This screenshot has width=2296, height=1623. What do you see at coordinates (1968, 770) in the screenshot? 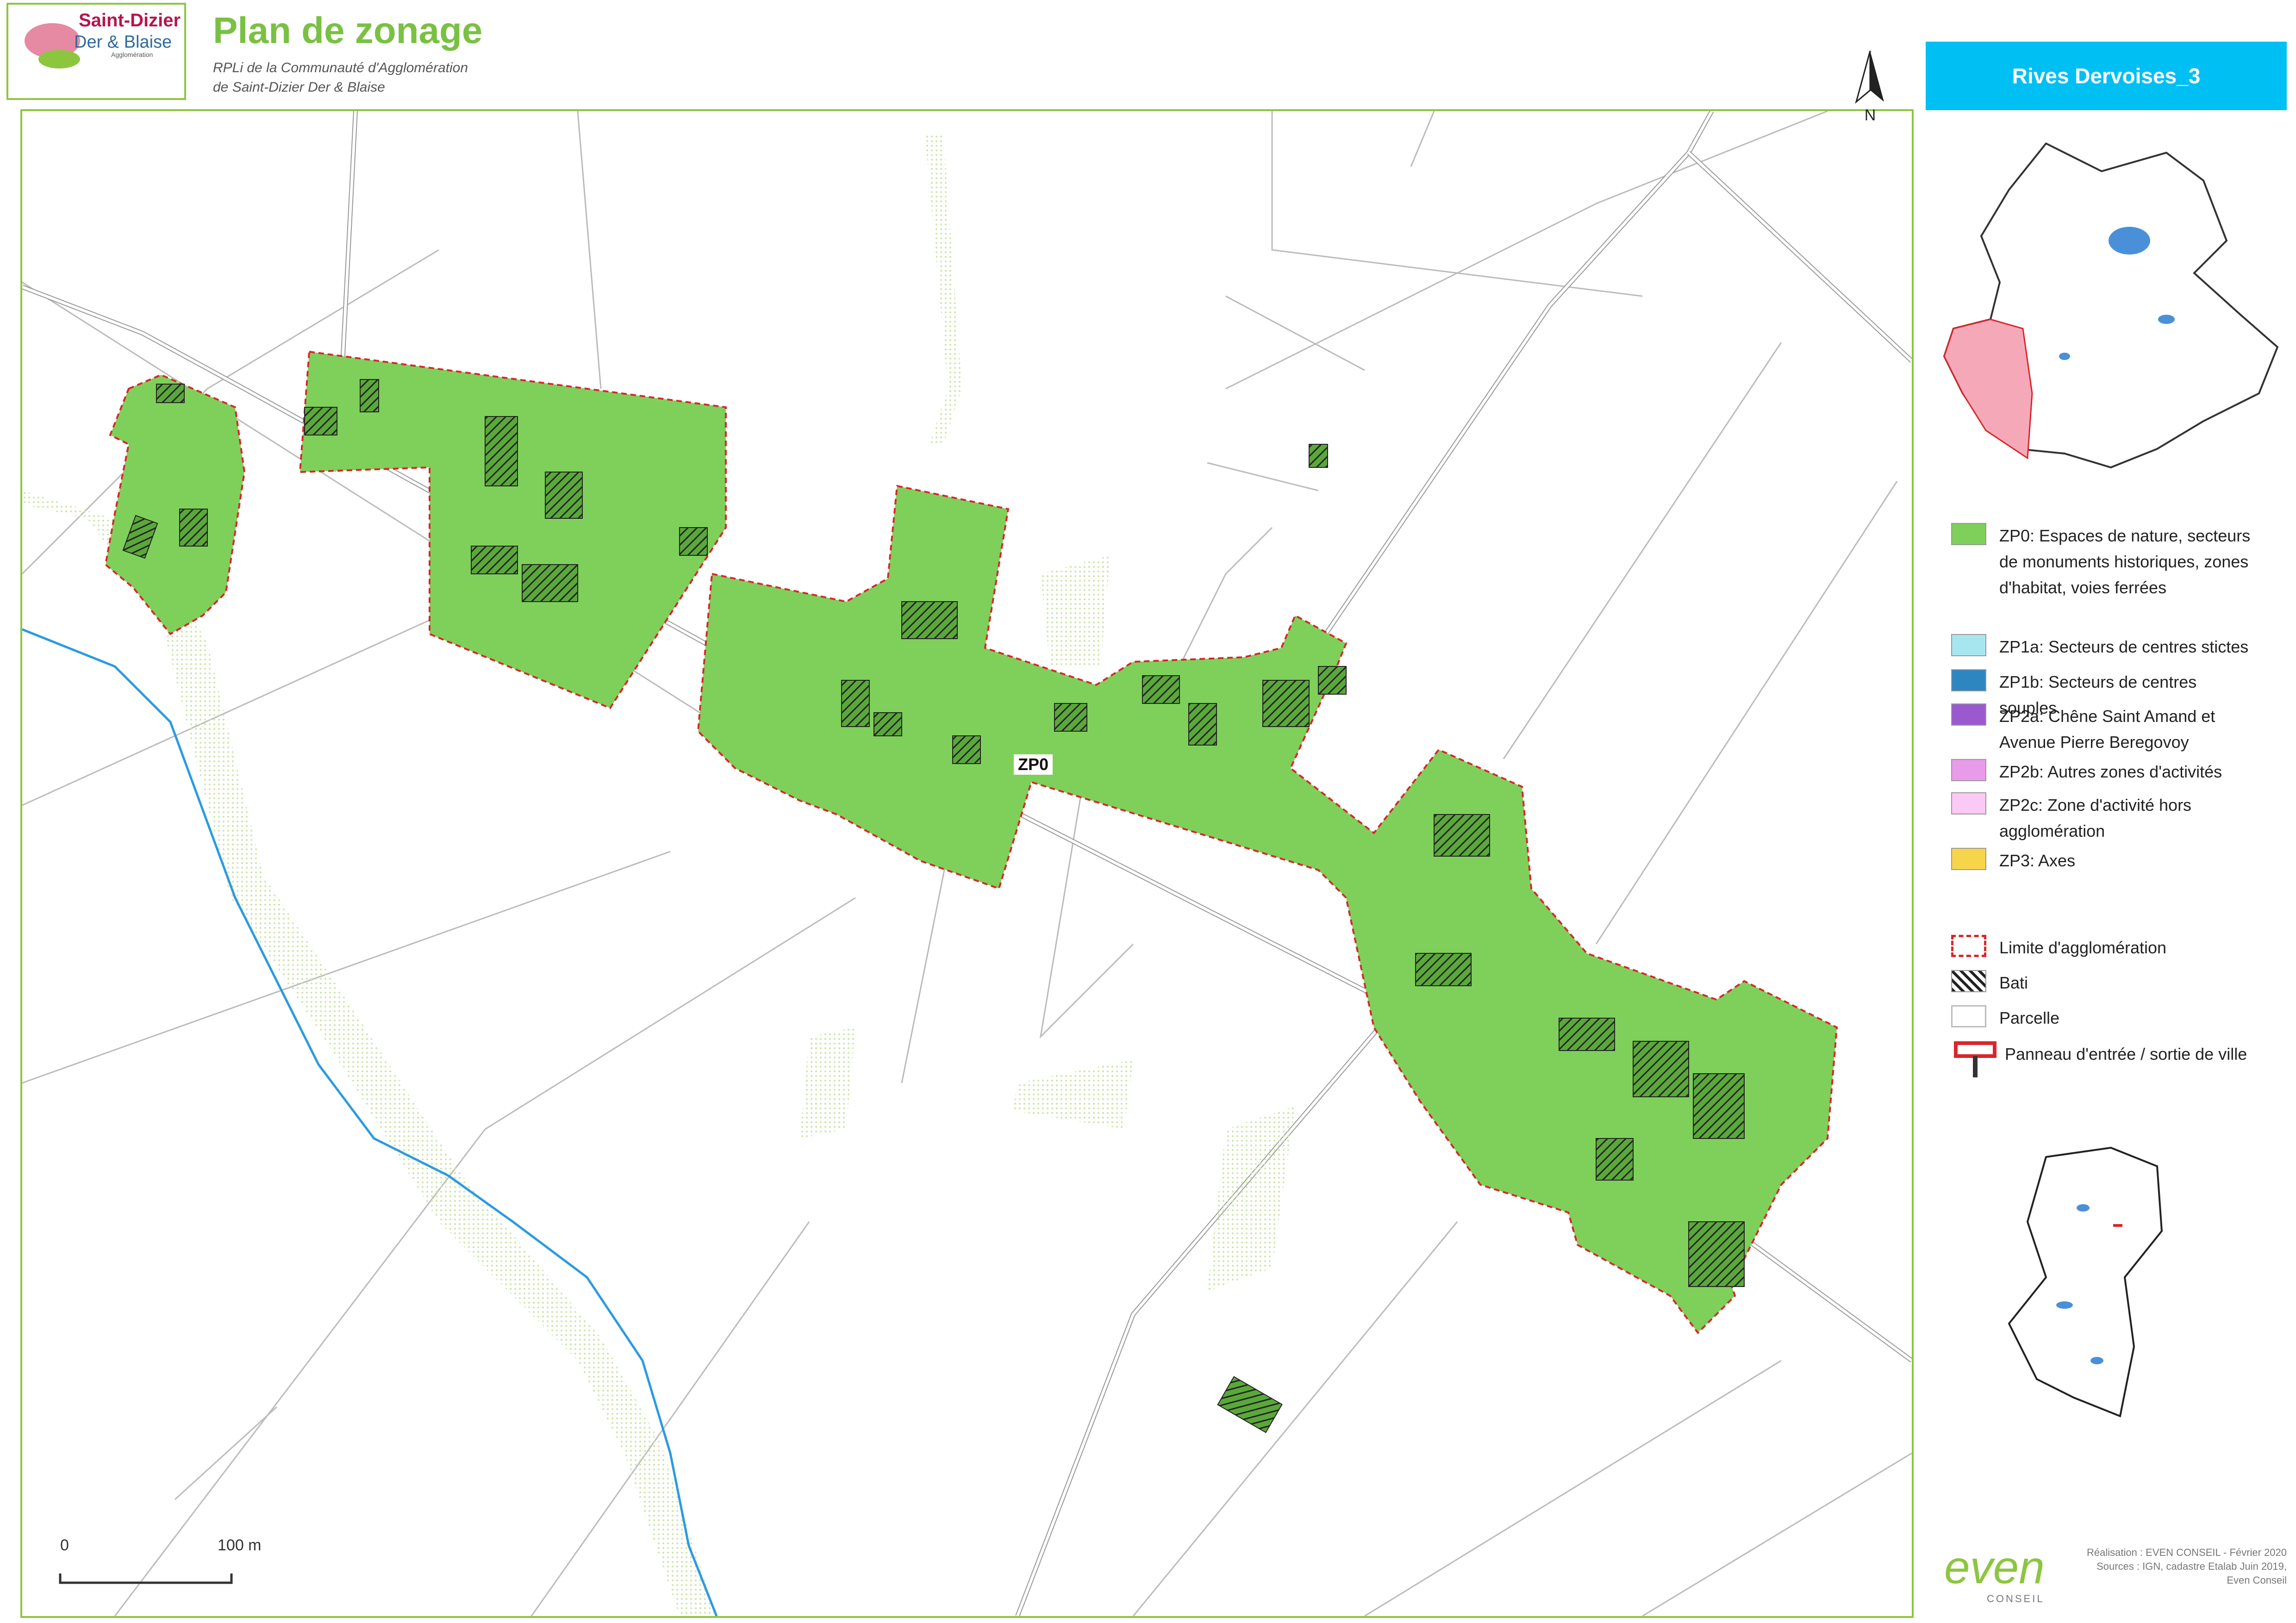
I see `legend-swatch-zp2b` at bounding box center [1968, 770].